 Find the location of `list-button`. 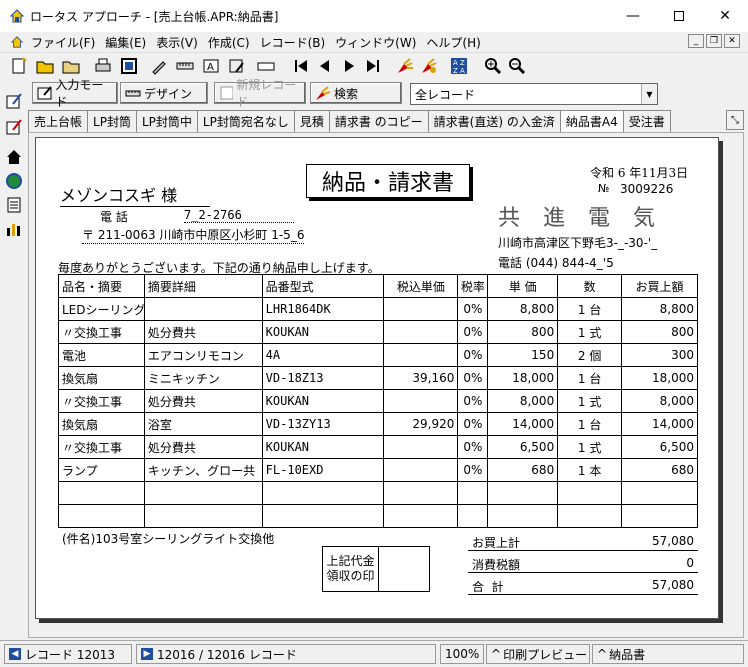

list-button is located at coordinates (14, 205).